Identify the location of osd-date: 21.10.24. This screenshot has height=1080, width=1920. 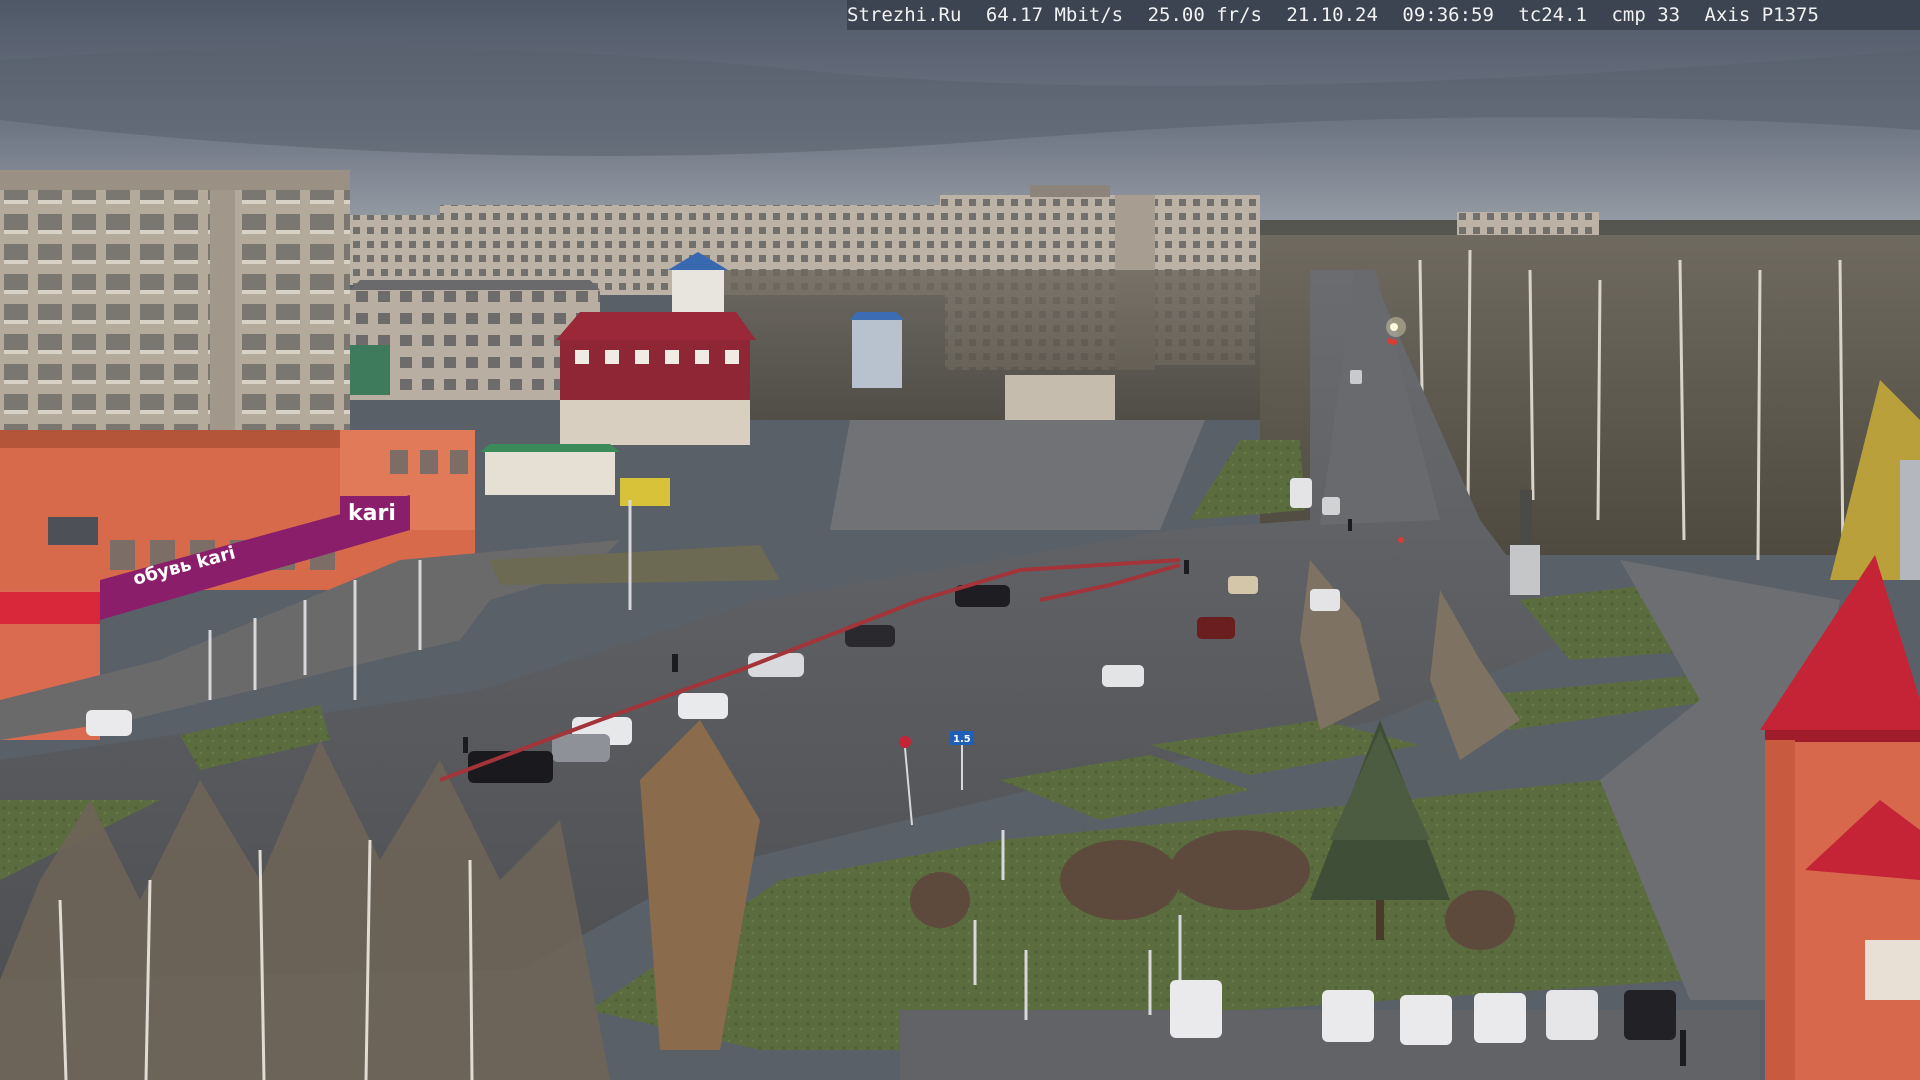
(1332, 15).